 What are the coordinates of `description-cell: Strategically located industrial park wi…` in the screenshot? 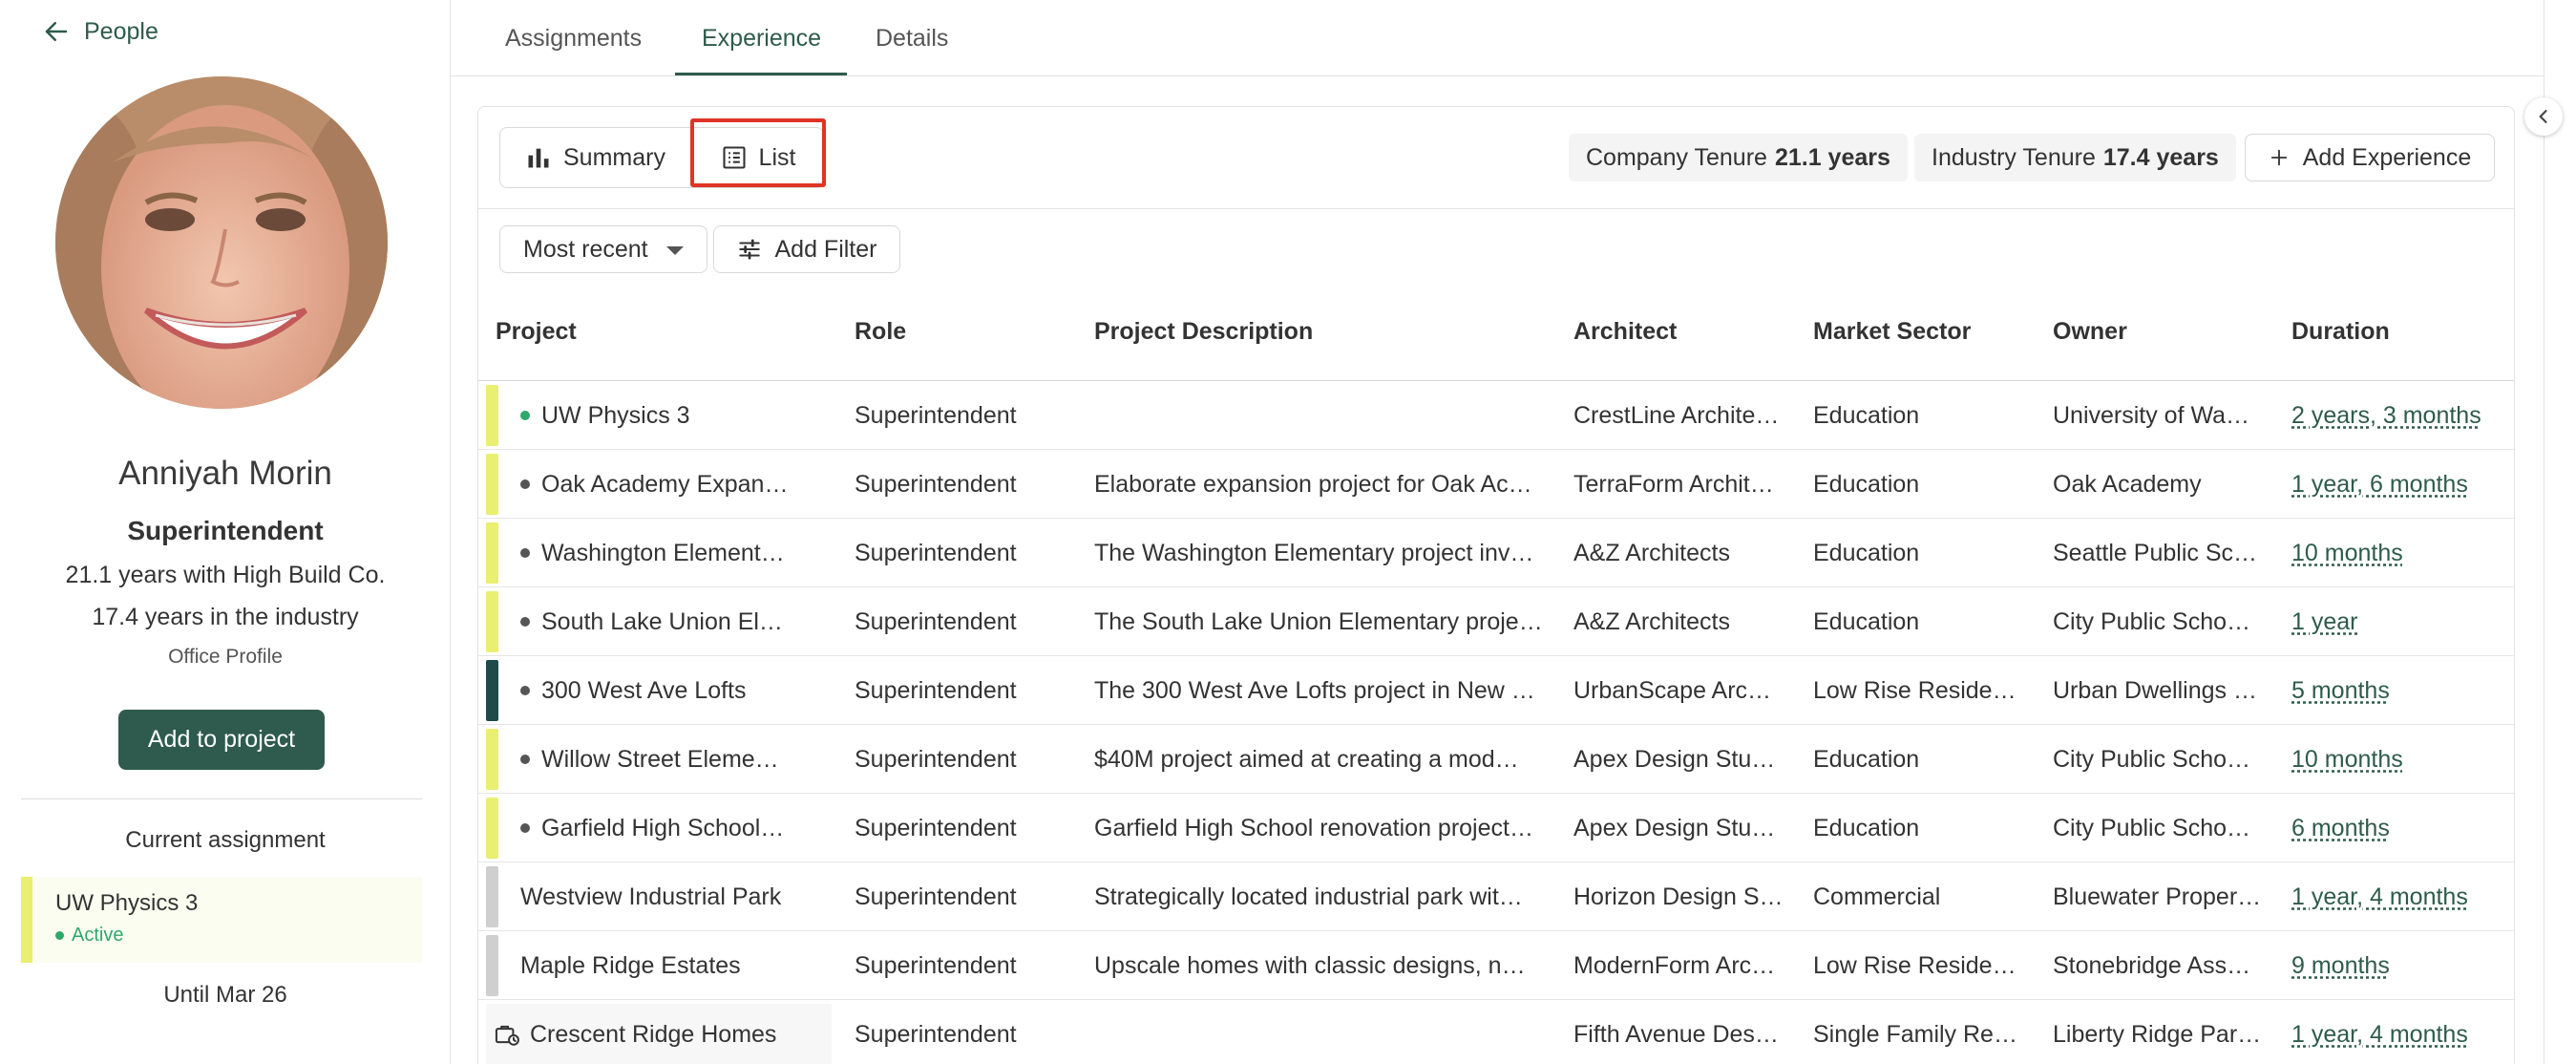 It's located at (1308, 896).